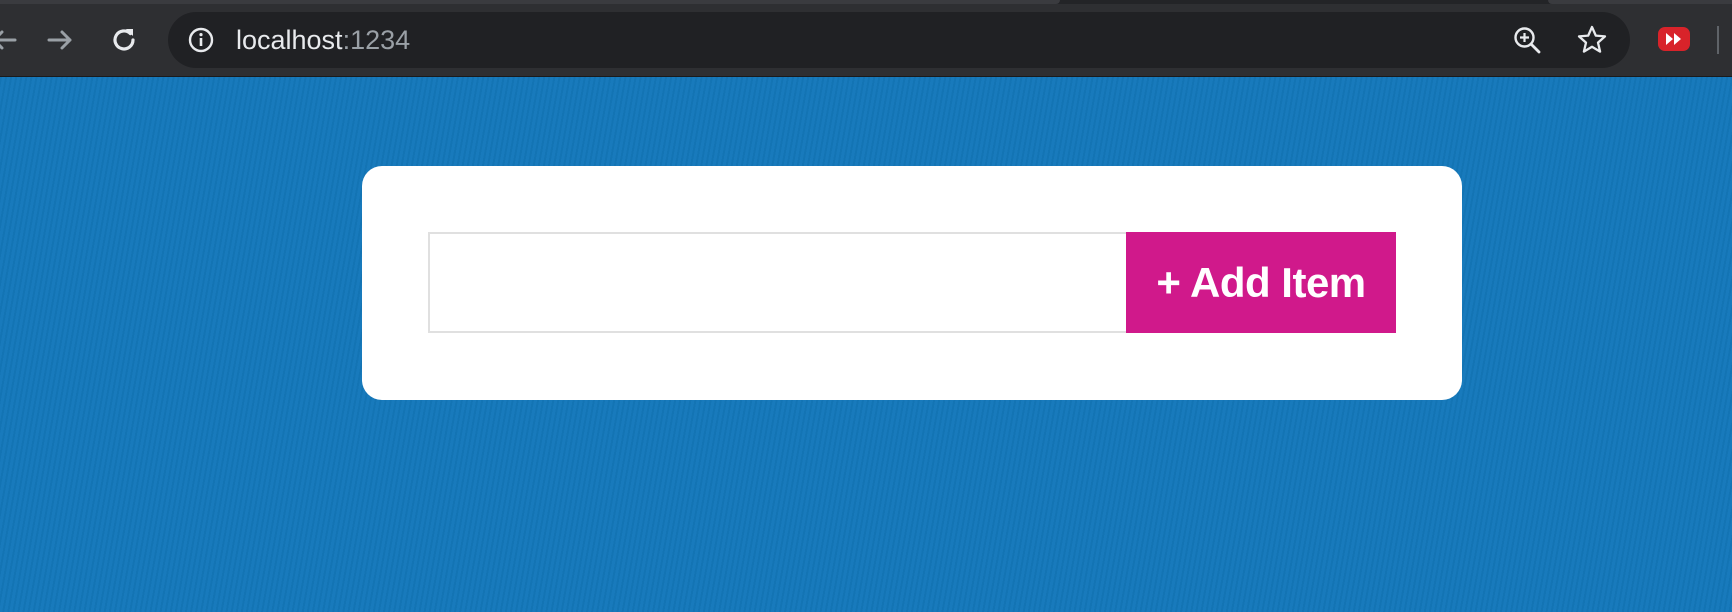 This screenshot has height=612, width=1732. Describe the element at coordinates (124, 40) in the screenshot. I see `reload-icon` at that location.